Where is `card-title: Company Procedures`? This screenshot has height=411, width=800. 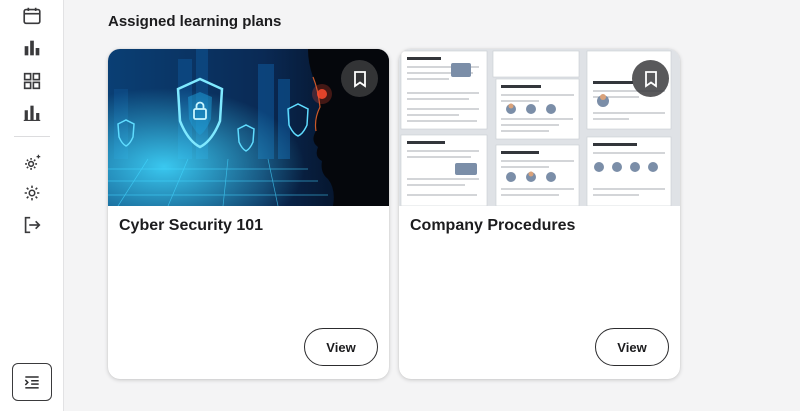 card-title: Company Procedures is located at coordinates (493, 225).